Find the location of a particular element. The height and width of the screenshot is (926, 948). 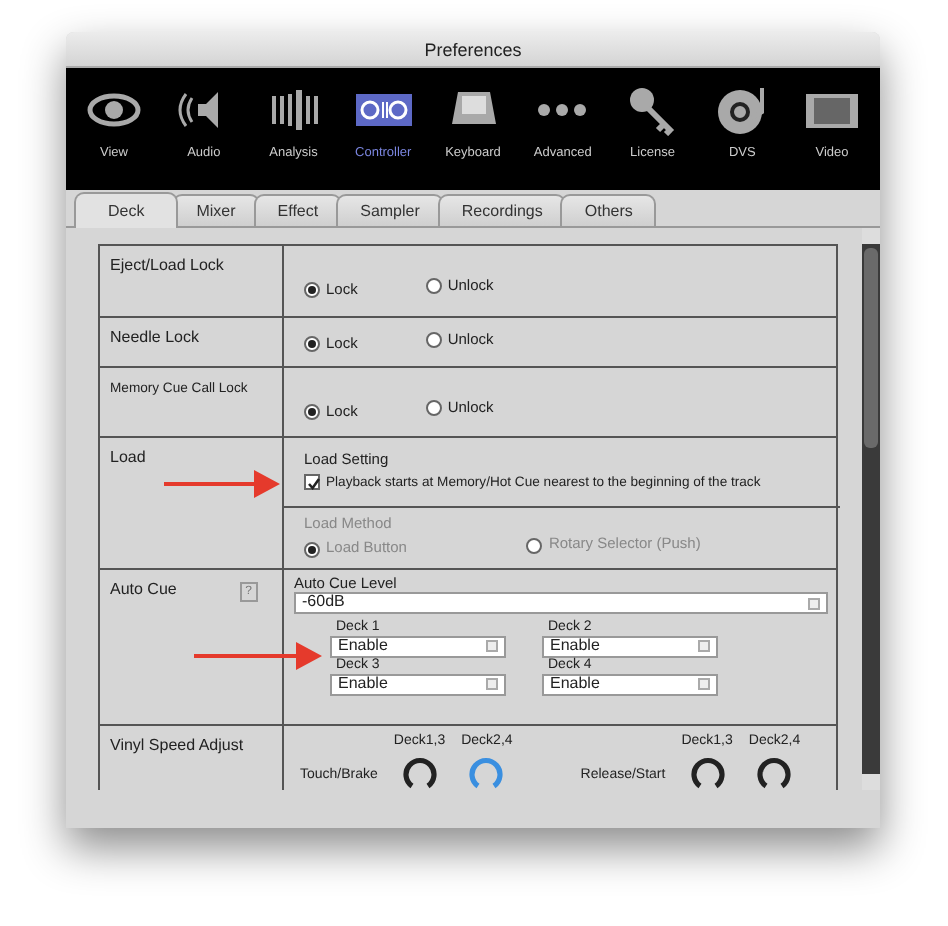

setting-label: Vinyl Speed Adjust is located at coordinates (177, 745).